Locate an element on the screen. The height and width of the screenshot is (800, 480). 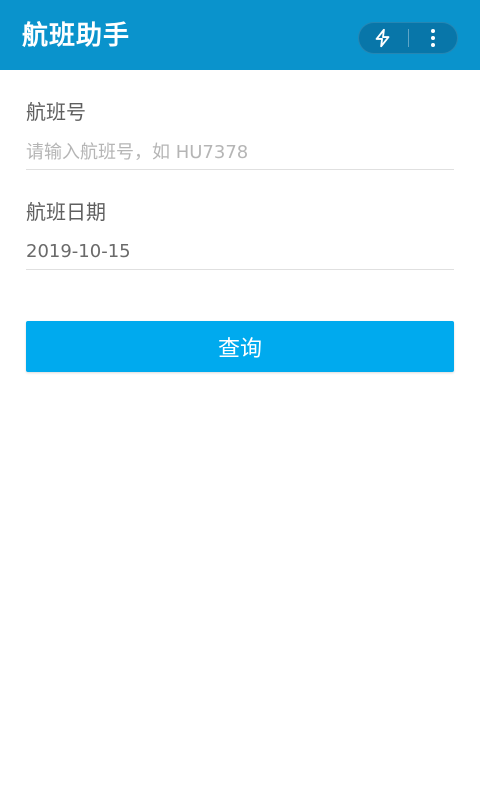
flash-button is located at coordinates (383, 38).